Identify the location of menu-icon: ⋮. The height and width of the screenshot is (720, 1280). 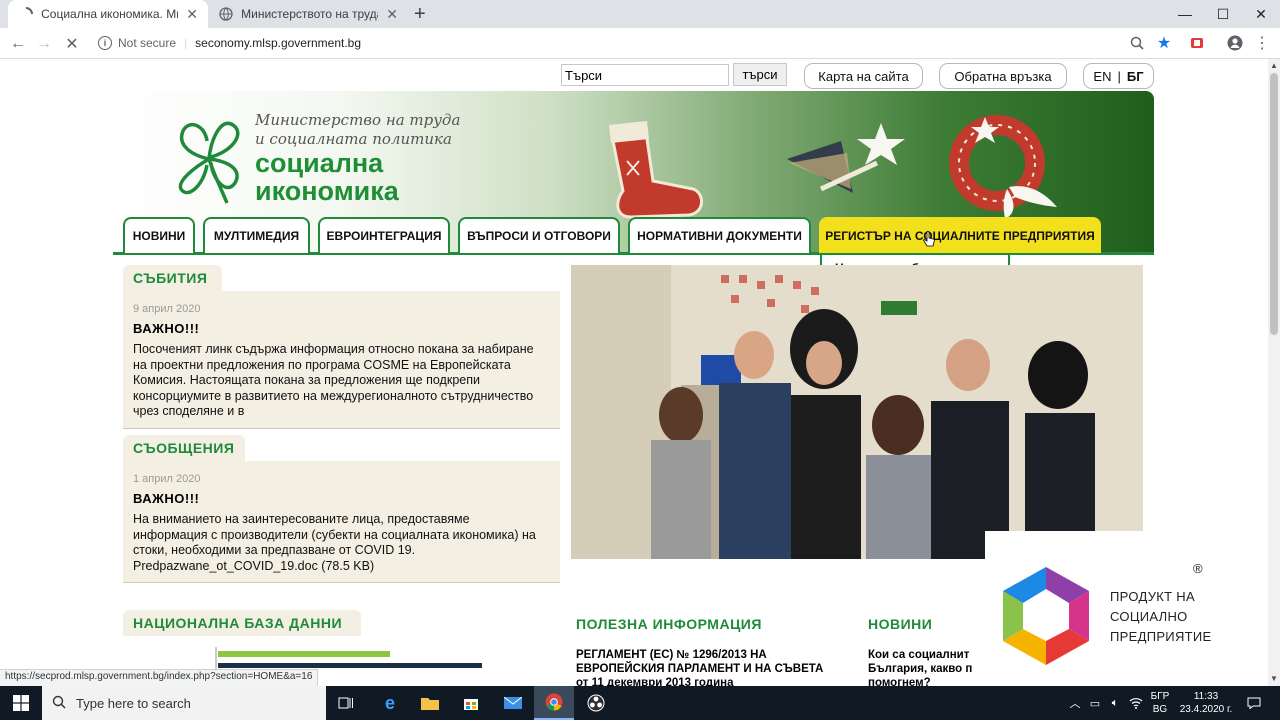
(1262, 43).